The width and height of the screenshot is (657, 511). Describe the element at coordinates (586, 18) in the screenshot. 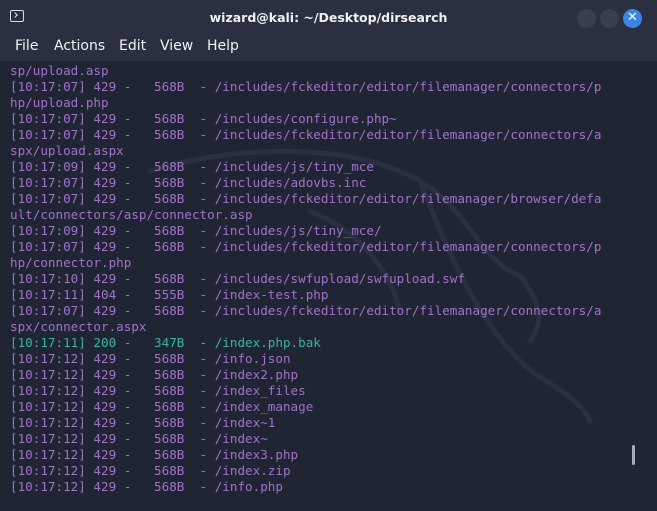

I see `minimize-icon` at that location.